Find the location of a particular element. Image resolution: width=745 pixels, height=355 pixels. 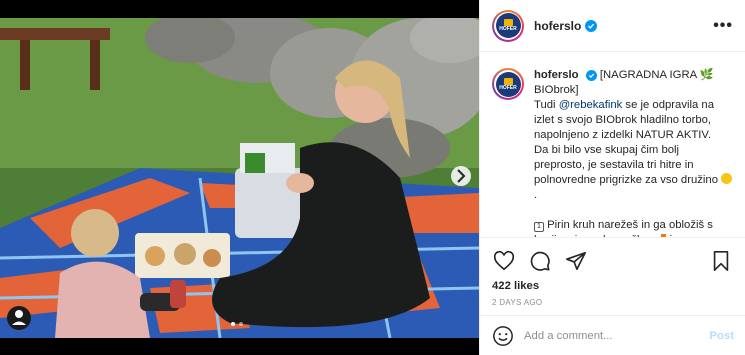

emoji-picker-icon is located at coordinates (503, 336).